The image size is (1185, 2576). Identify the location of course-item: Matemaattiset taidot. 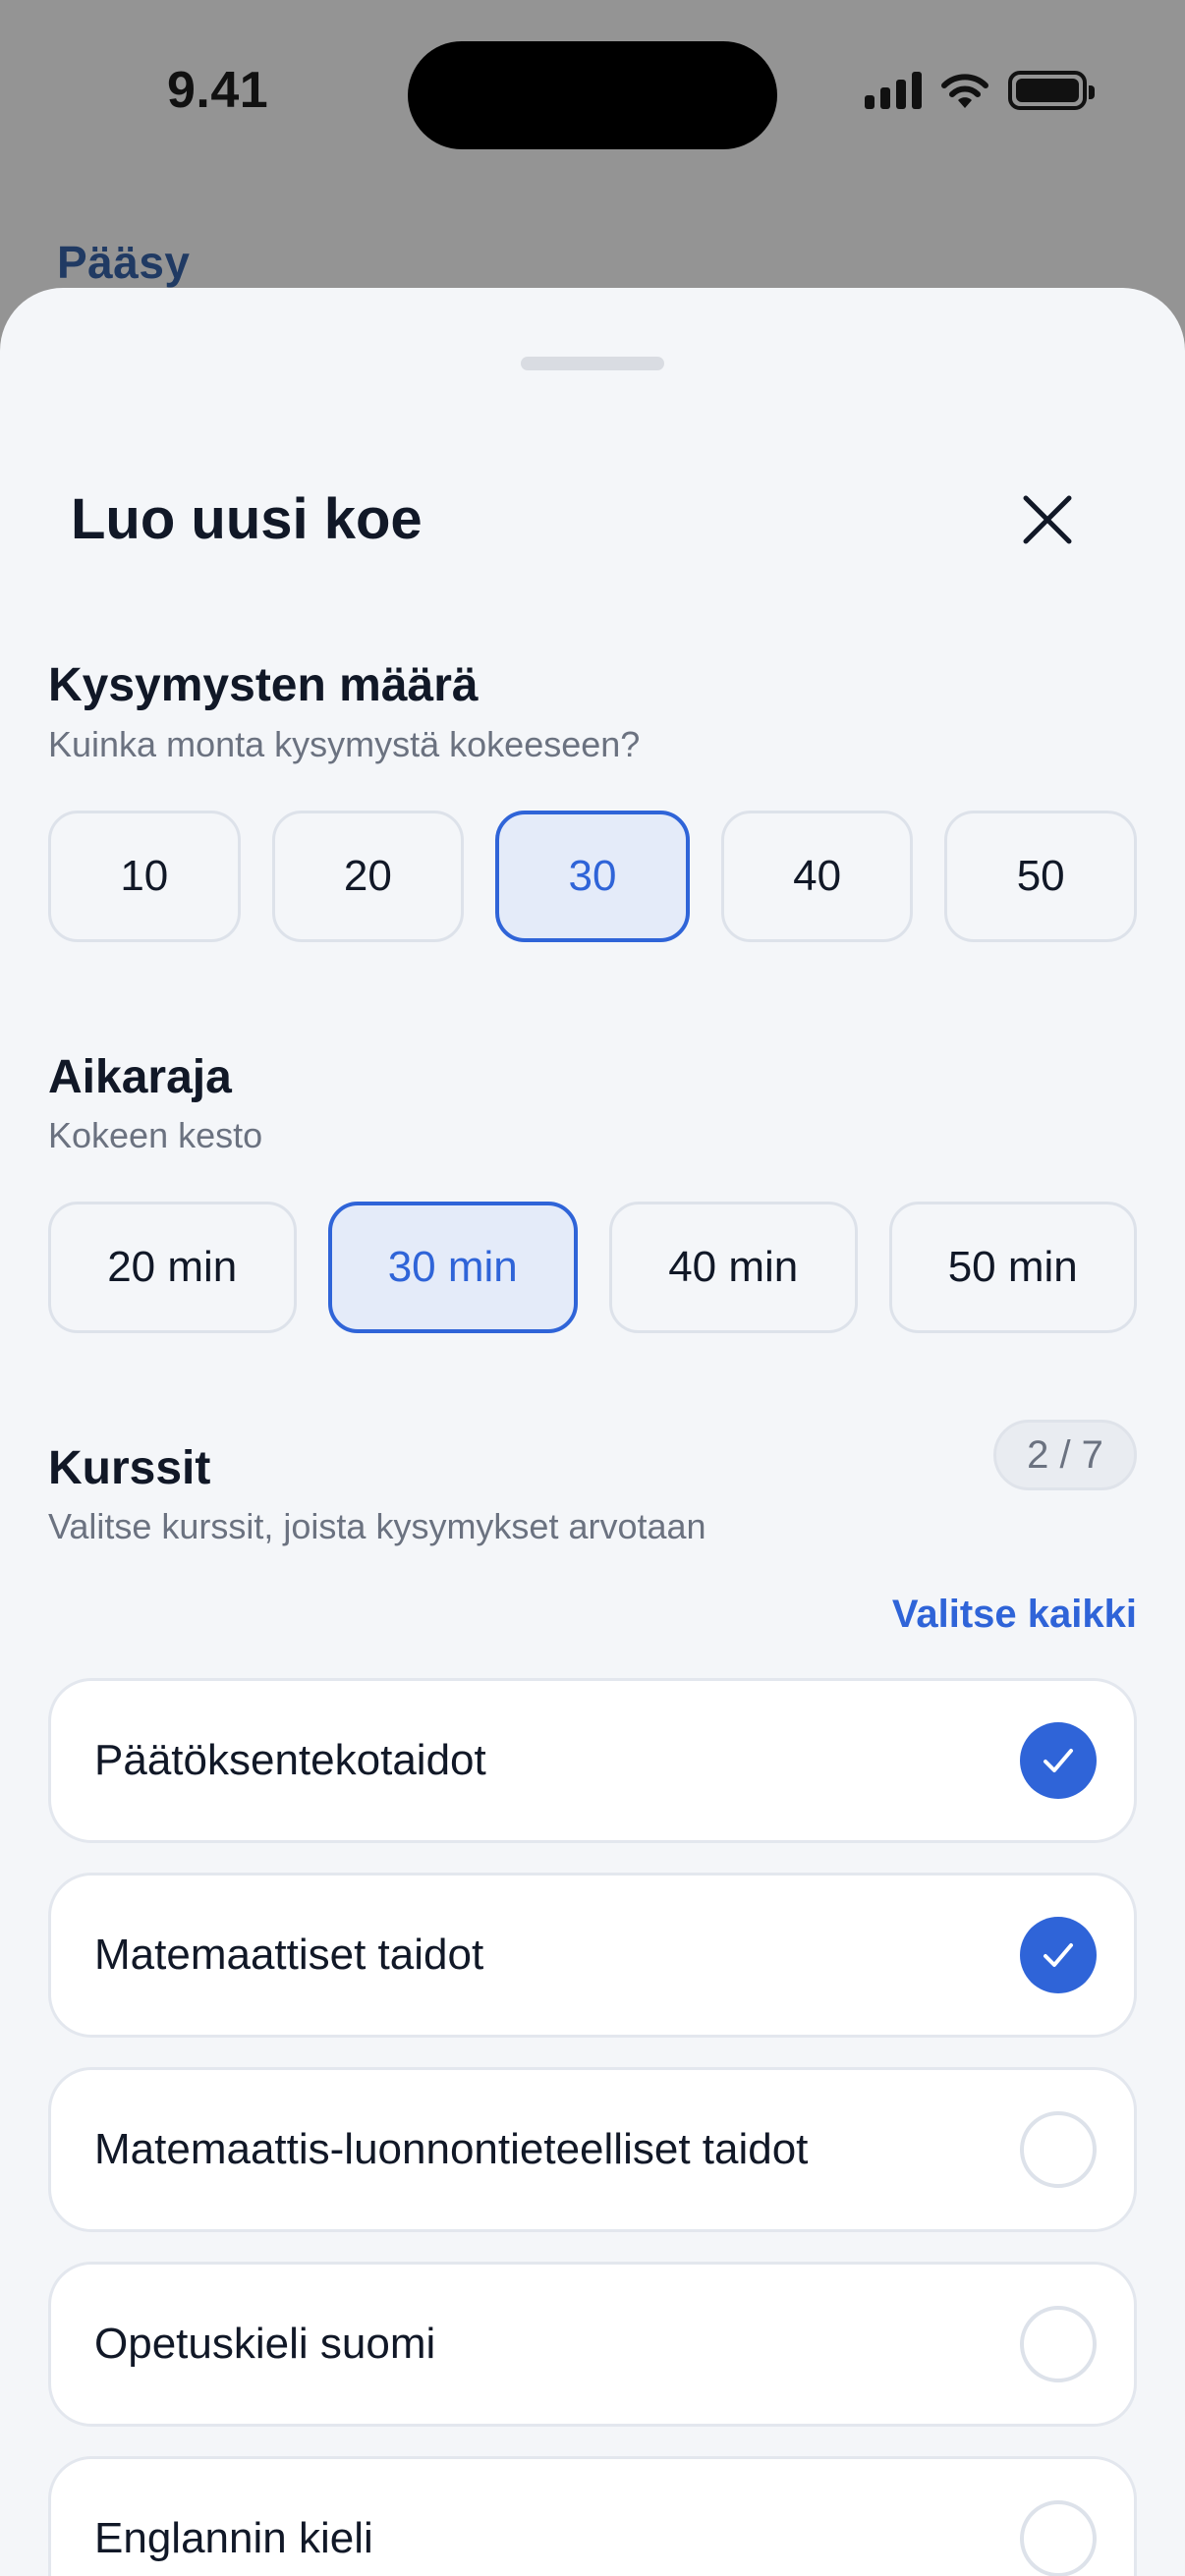
(592, 1955).